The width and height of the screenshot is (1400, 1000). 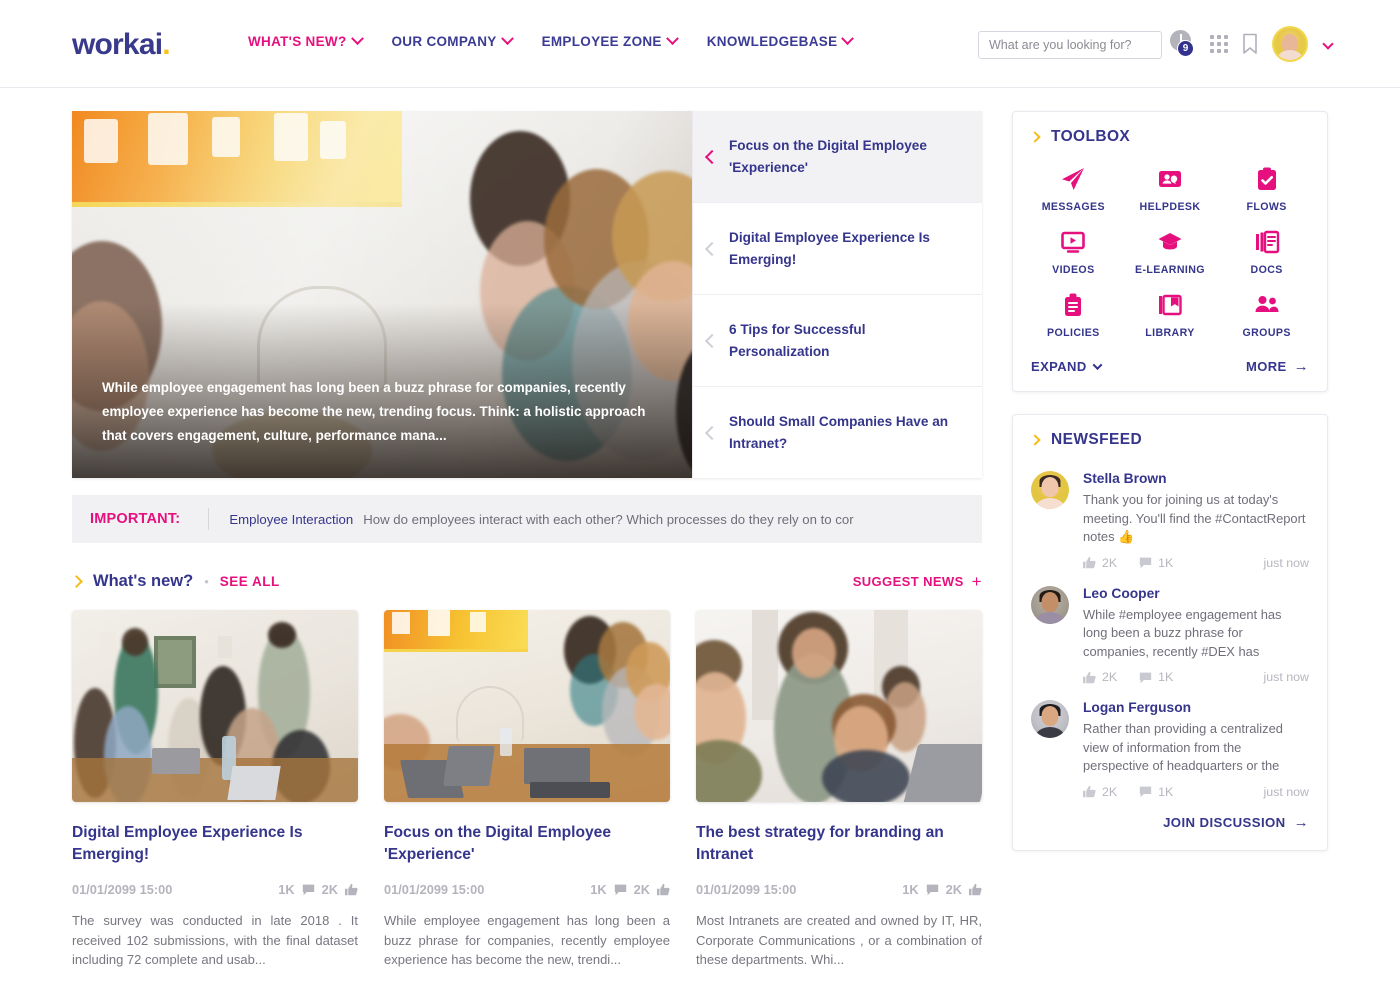 I want to click on news-card-date: 01/01/2099 15:00, so click(x=434, y=889).